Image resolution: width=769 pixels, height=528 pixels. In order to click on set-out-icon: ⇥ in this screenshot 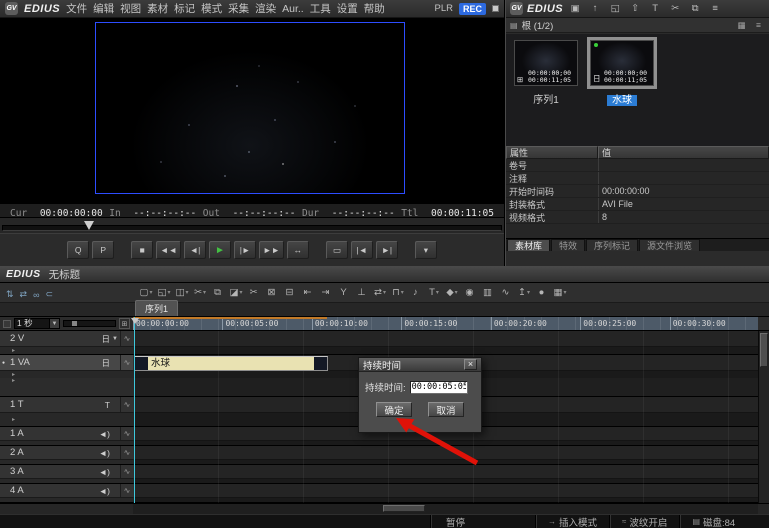, I will do `click(326, 293)`.